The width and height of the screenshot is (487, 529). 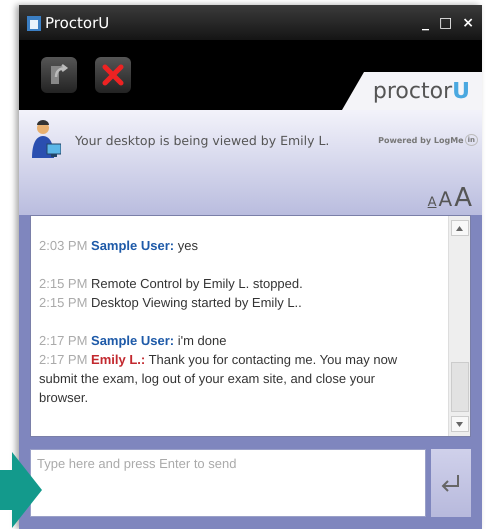 I want to click on stop-button, so click(x=113, y=75).